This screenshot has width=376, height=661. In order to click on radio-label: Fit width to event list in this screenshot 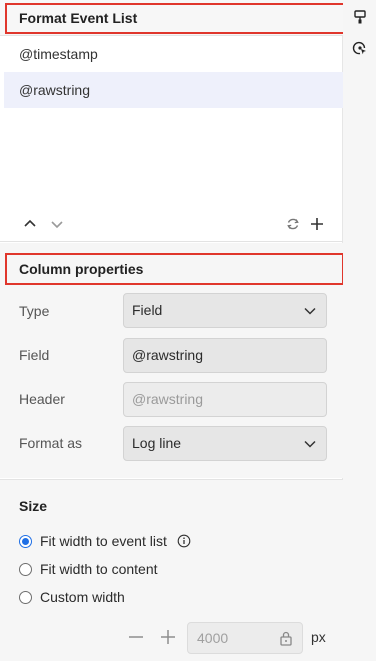, I will do `click(103, 541)`.